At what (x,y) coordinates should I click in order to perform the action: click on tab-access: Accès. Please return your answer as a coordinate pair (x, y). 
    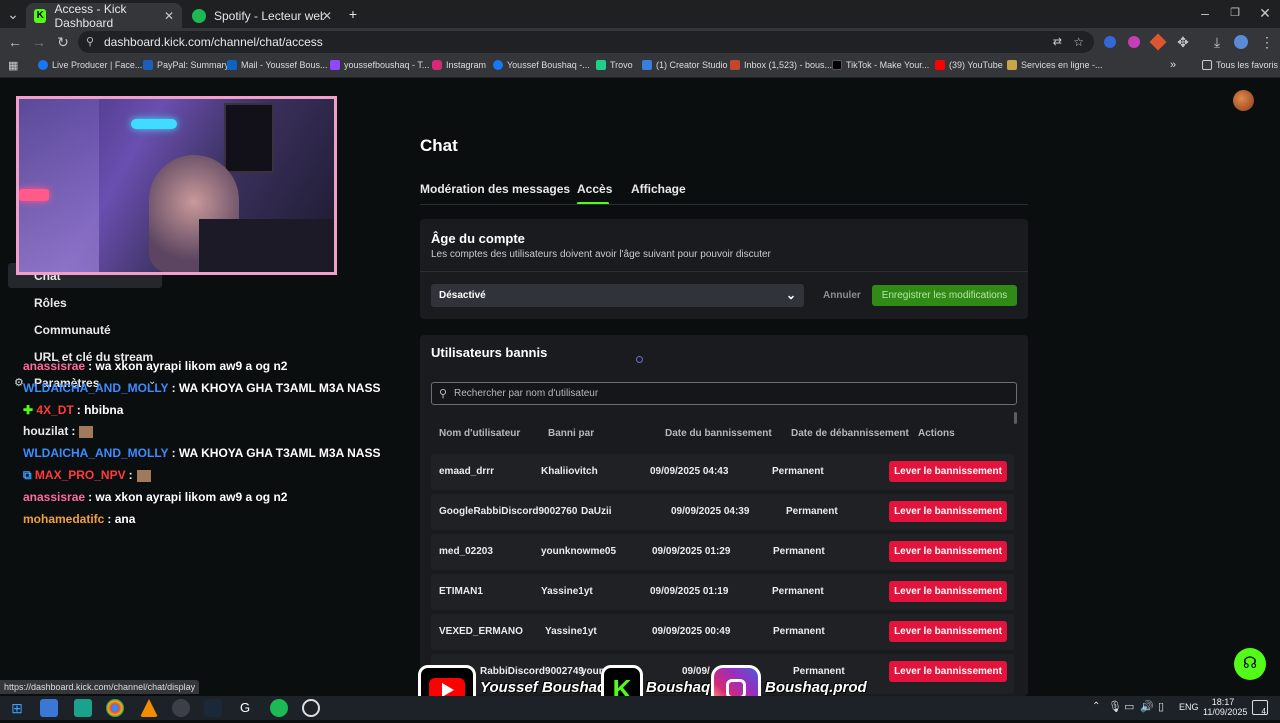
    Looking at the image, I should click on (594, 189).